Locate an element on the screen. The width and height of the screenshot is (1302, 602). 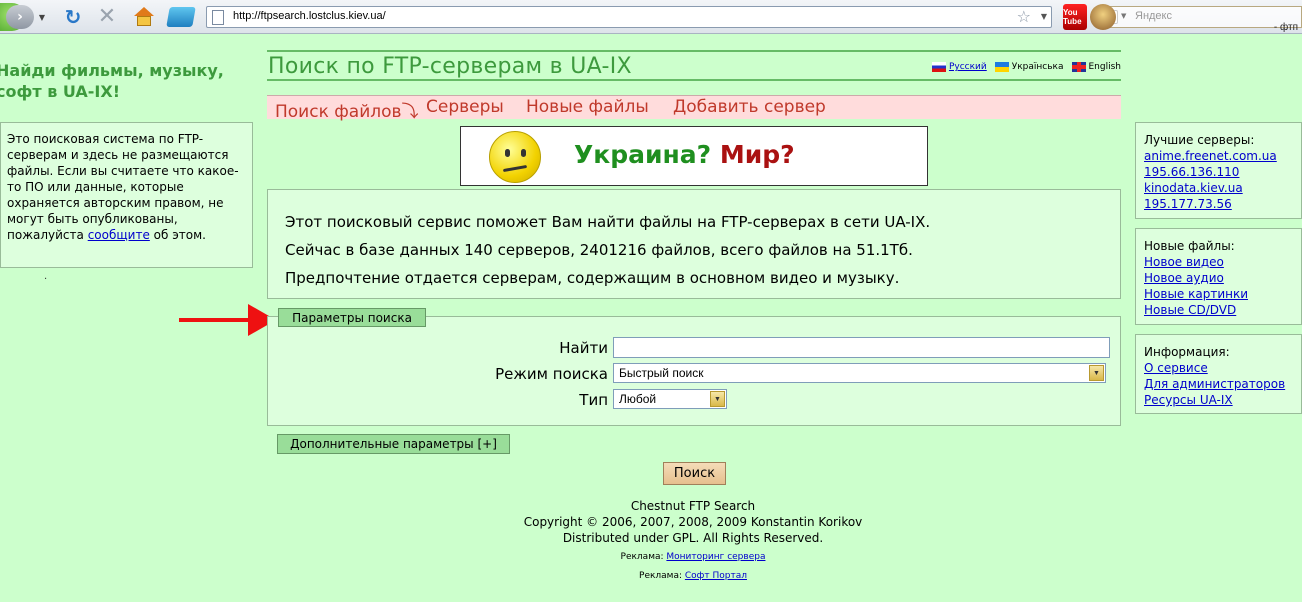
type-value: Любой is located at coordinates (638, 399).